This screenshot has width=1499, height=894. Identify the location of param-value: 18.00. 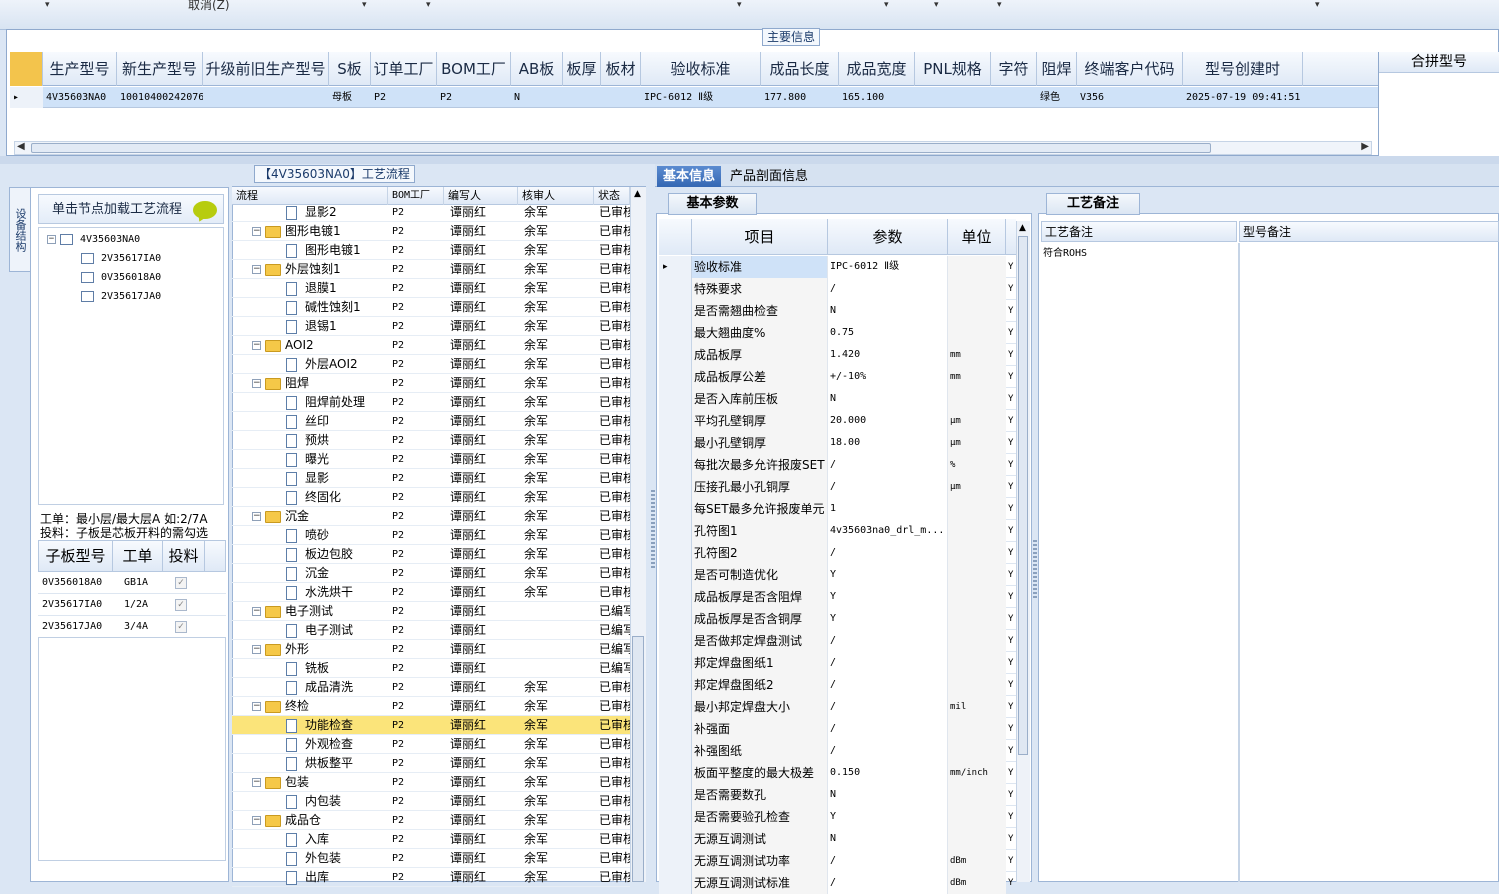
(888, 443).